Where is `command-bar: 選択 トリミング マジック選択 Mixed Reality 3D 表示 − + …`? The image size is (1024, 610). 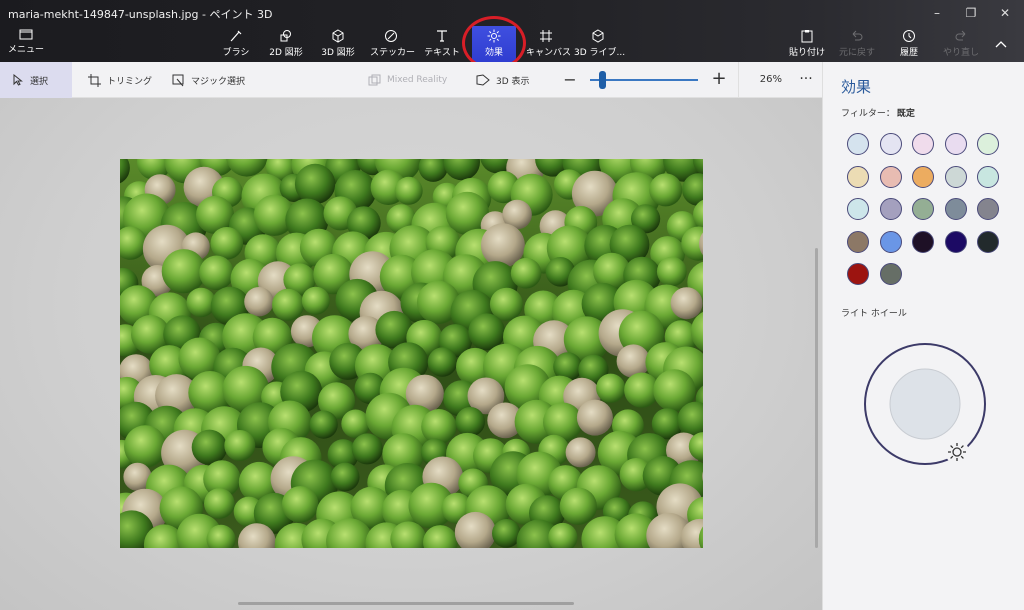 command-bar: 選択 トリミング マジック選択 Mixed Reality 3D 表示 − + … is located at coordinates (411, 80).